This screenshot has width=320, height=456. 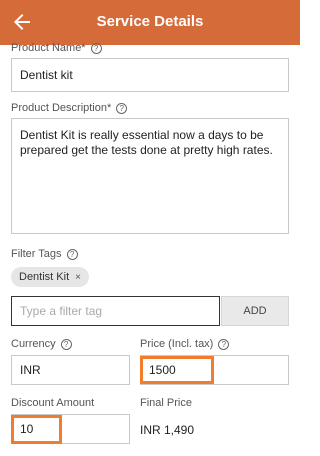 What do you see at coordinates (78, 277) in the screenshot?
I see `close-icon: ×` at bounding box center [78, 277].